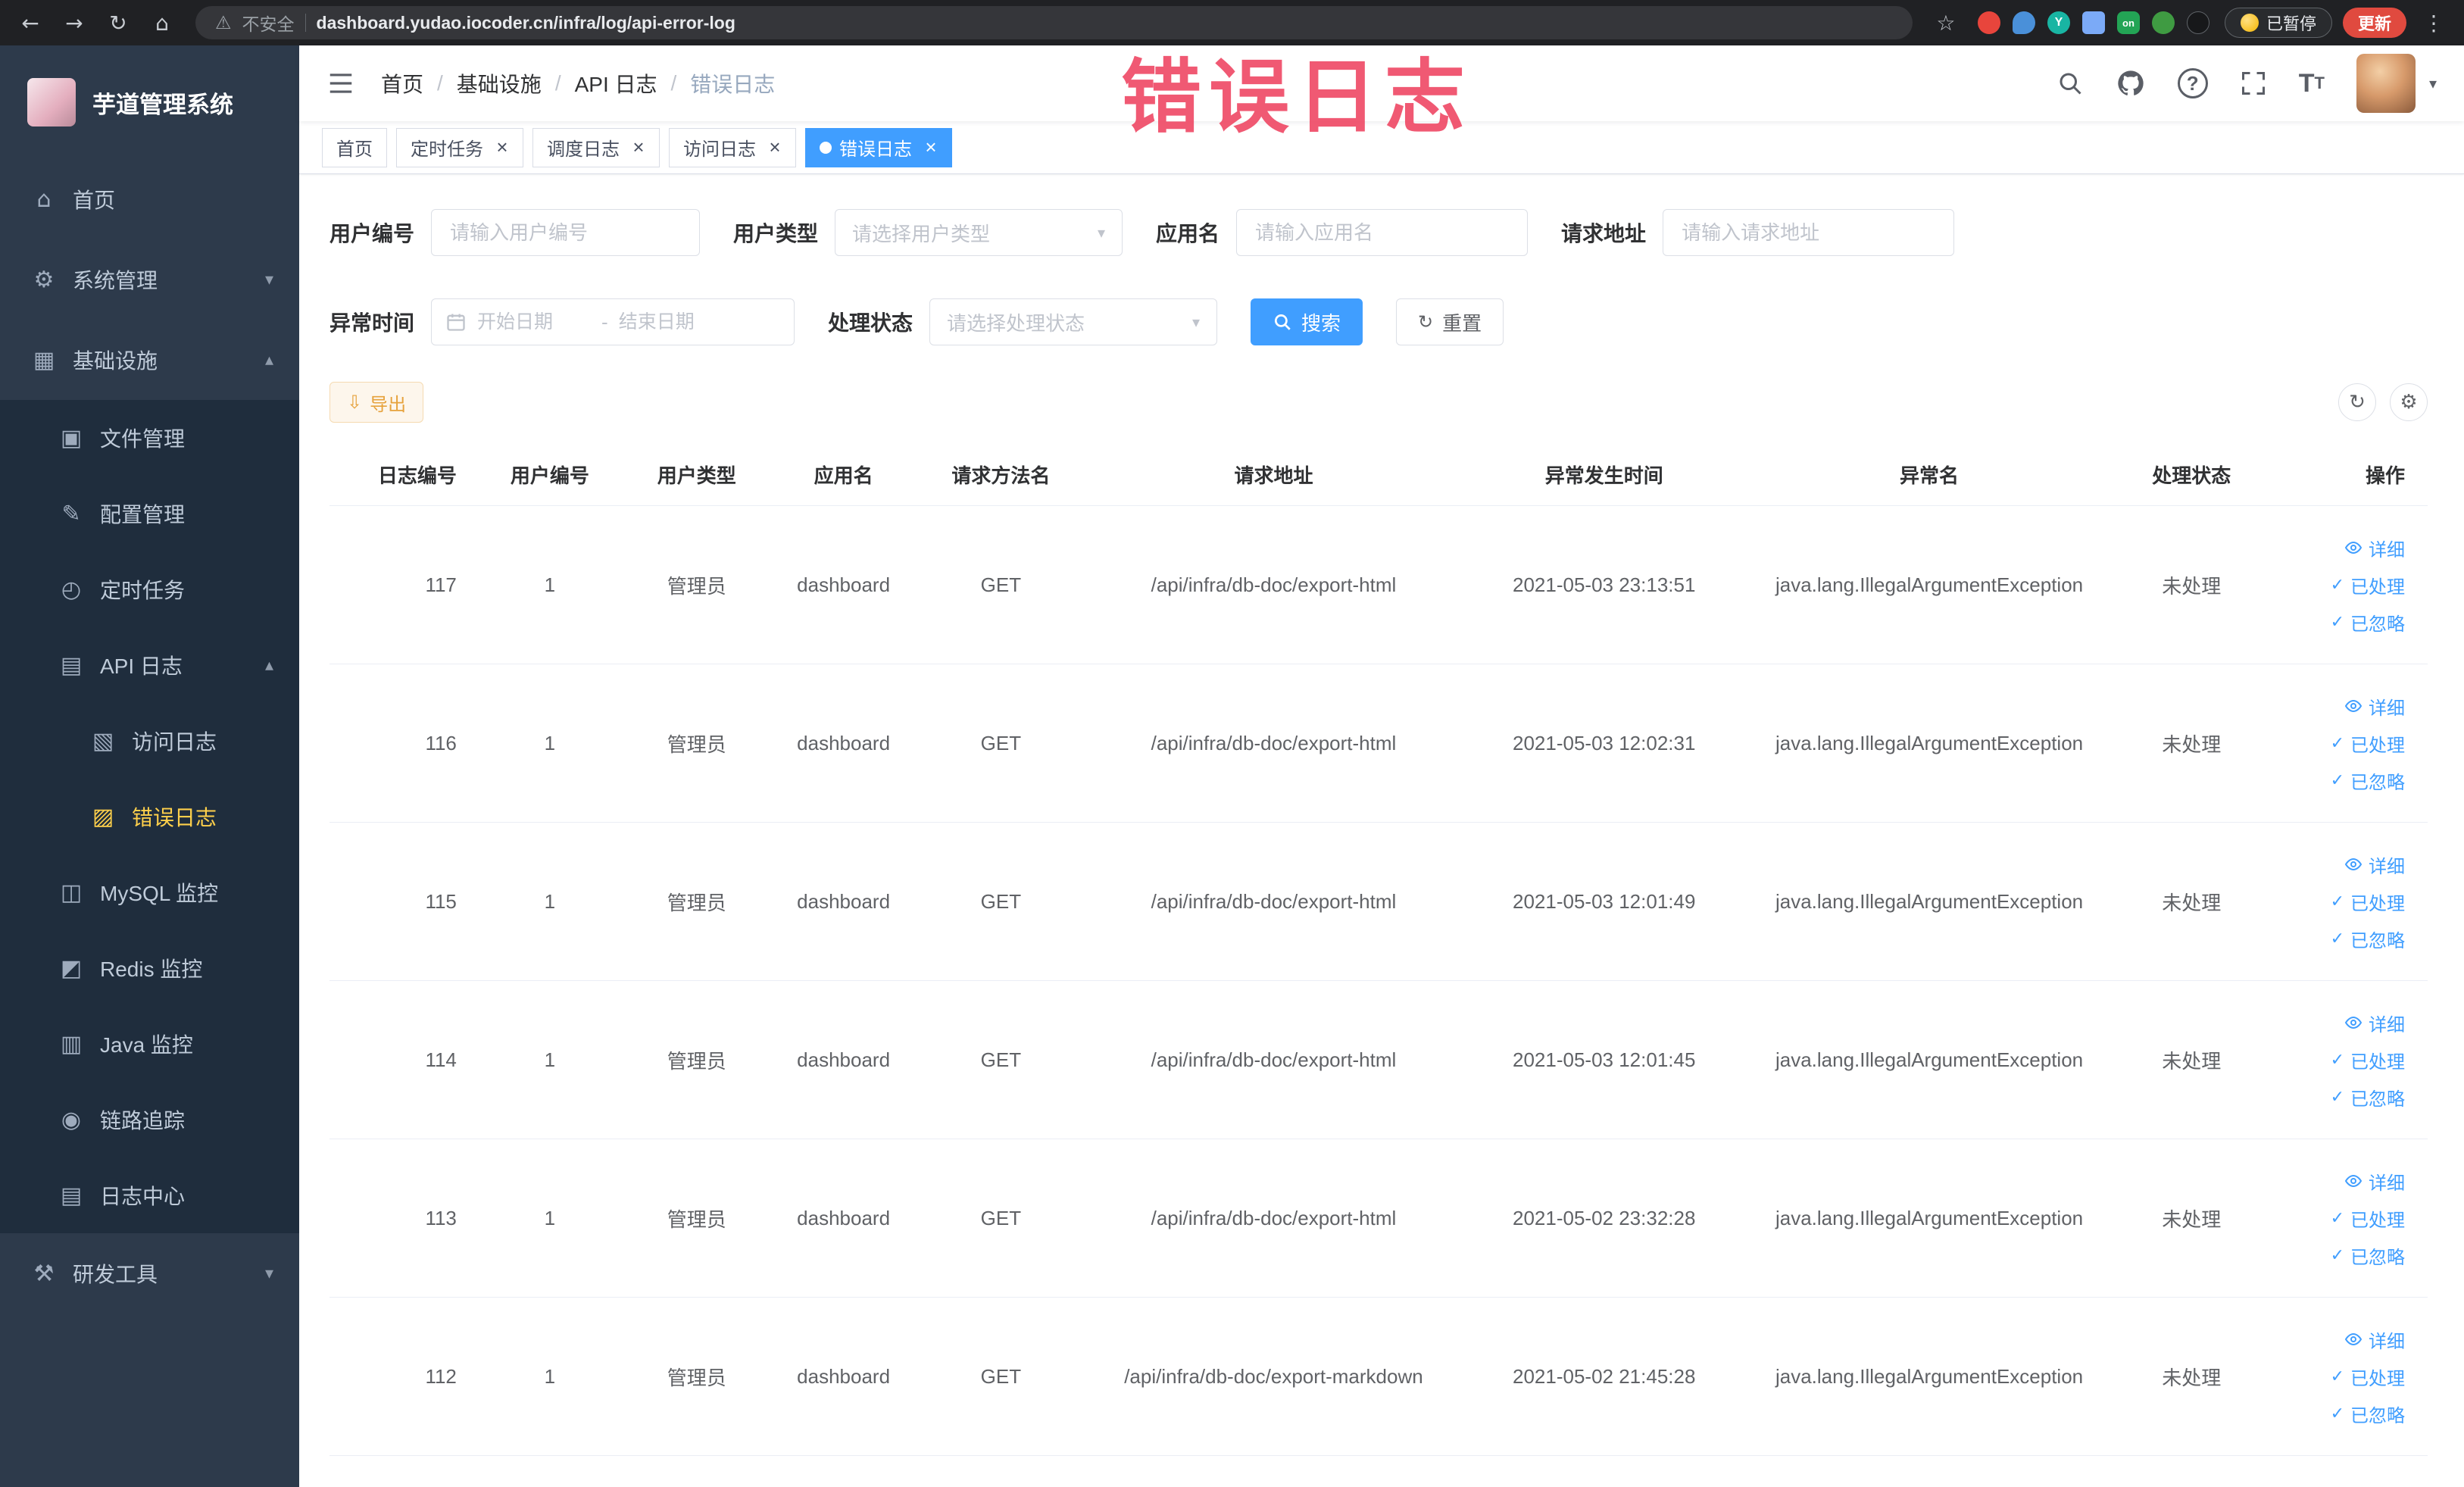 The height and width of the screenshot is (1487, 2464). Describe the element at coordinates (2070, 83) in the screenshot. I see `search-icon` at that location.